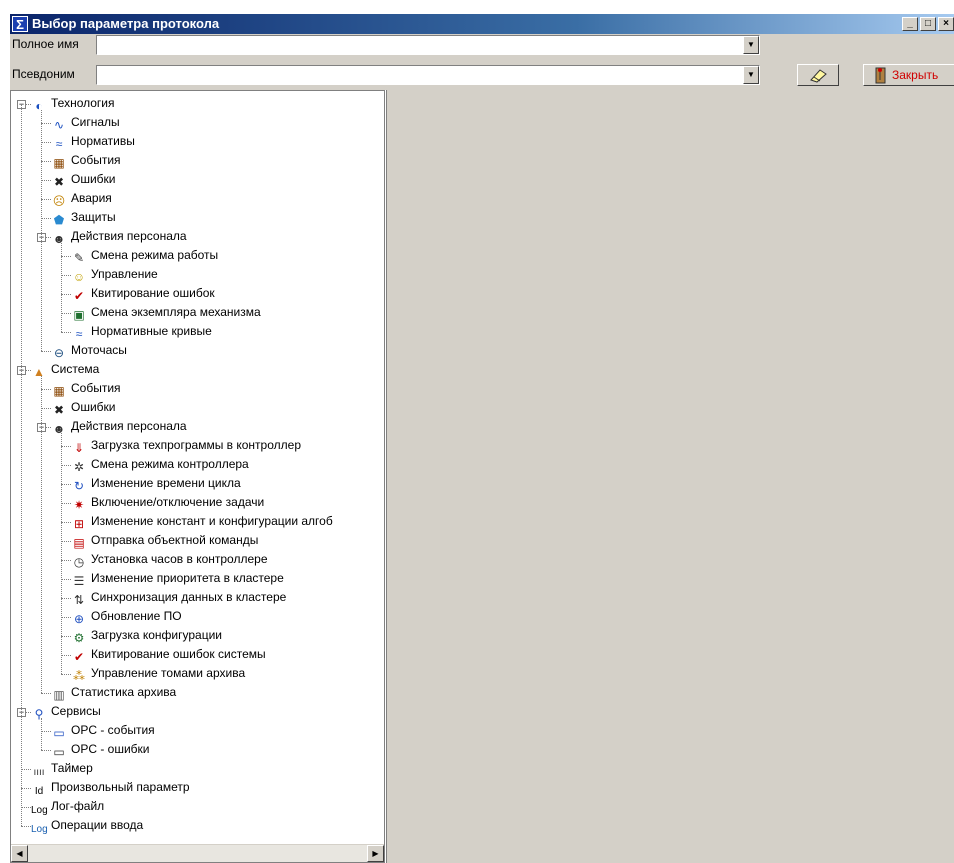 This screenshot has width=954, height=863. What do you see at coordinates (66, 711) in the screenshot?
I see `tree-item: ⚲ Сервисы` at bounding box center [66, 711].